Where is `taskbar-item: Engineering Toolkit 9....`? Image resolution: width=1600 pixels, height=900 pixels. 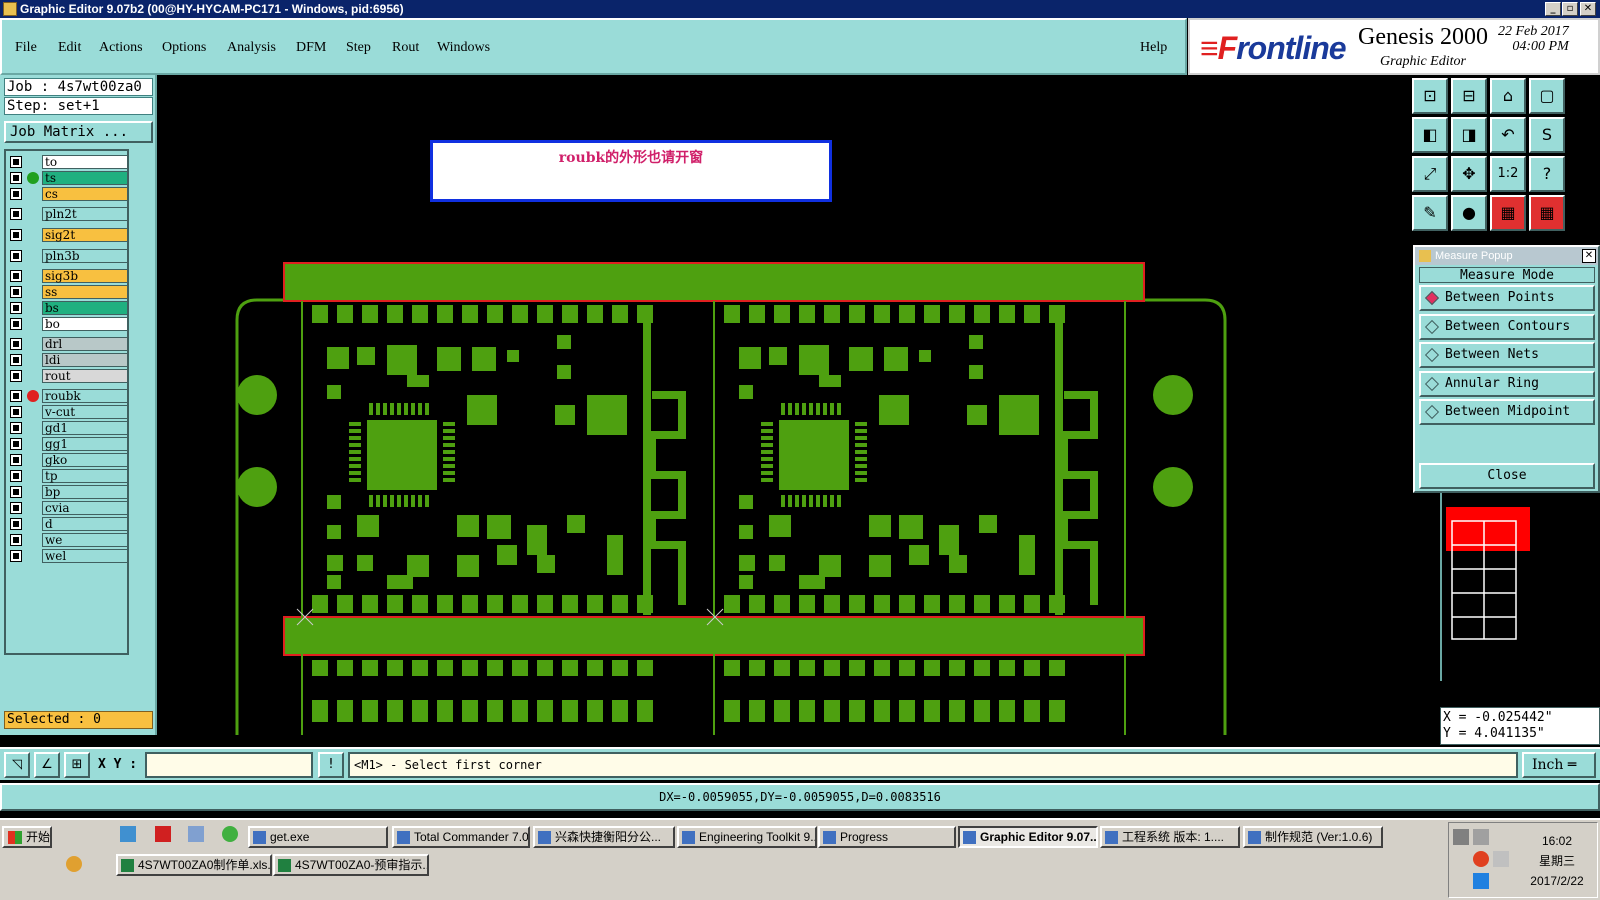 taskbar-item: Engineering Toolkit 9.... is located at coordinates (747, 837).